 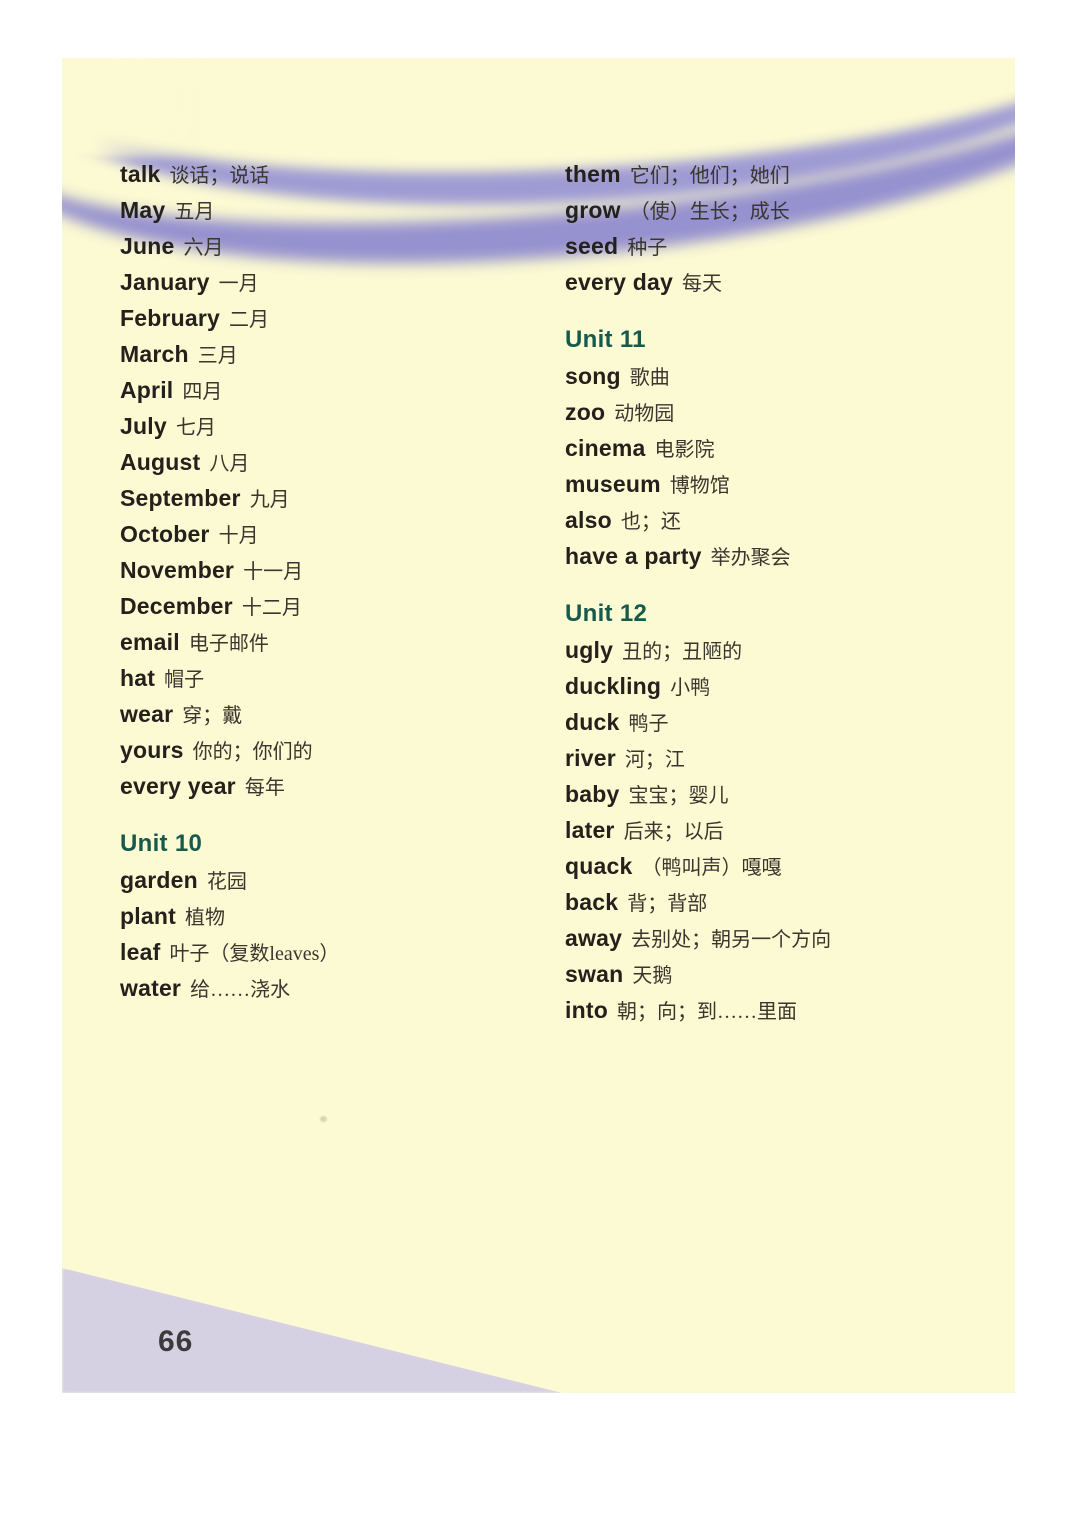 What do you see at coordinates (330, 282) in the screenshot?
I see `glossary-entry: January 一月` at bounding box center [330, 282].